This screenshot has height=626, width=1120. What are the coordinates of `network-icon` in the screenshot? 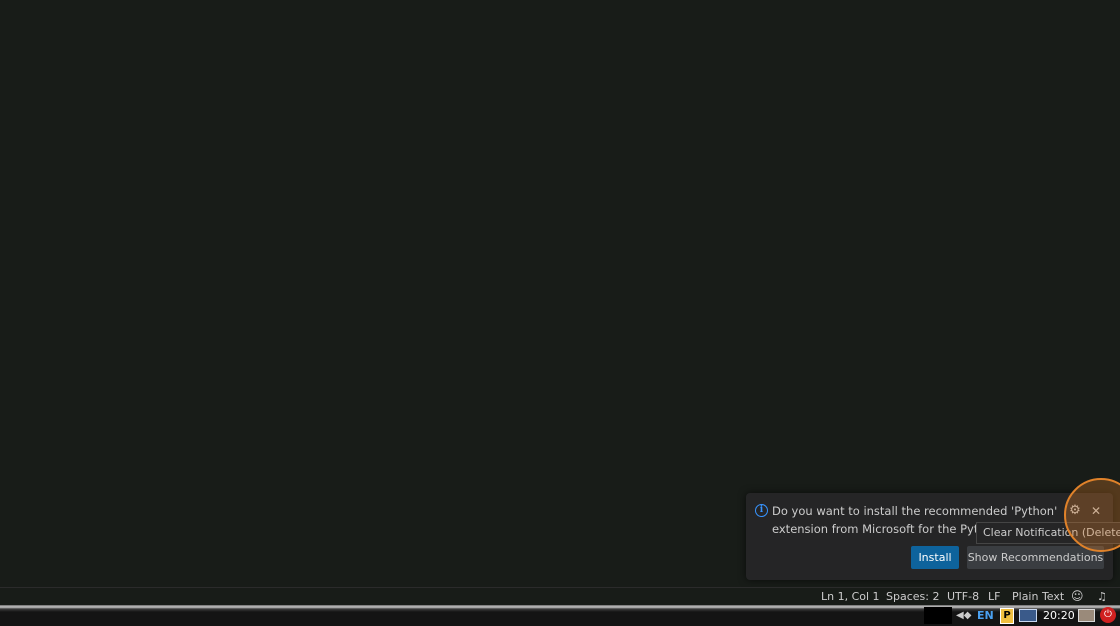 It's located at (1028, 615).